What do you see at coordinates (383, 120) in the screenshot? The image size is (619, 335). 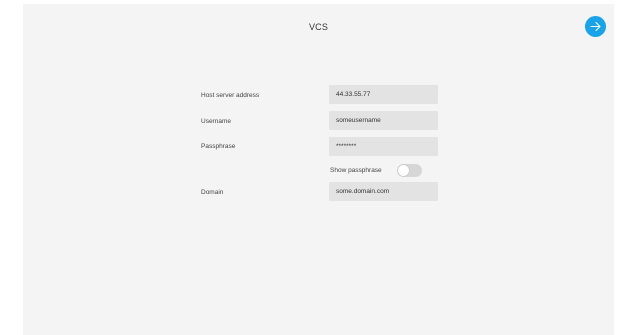 I see `username-input` at bounding box center [383, 120].